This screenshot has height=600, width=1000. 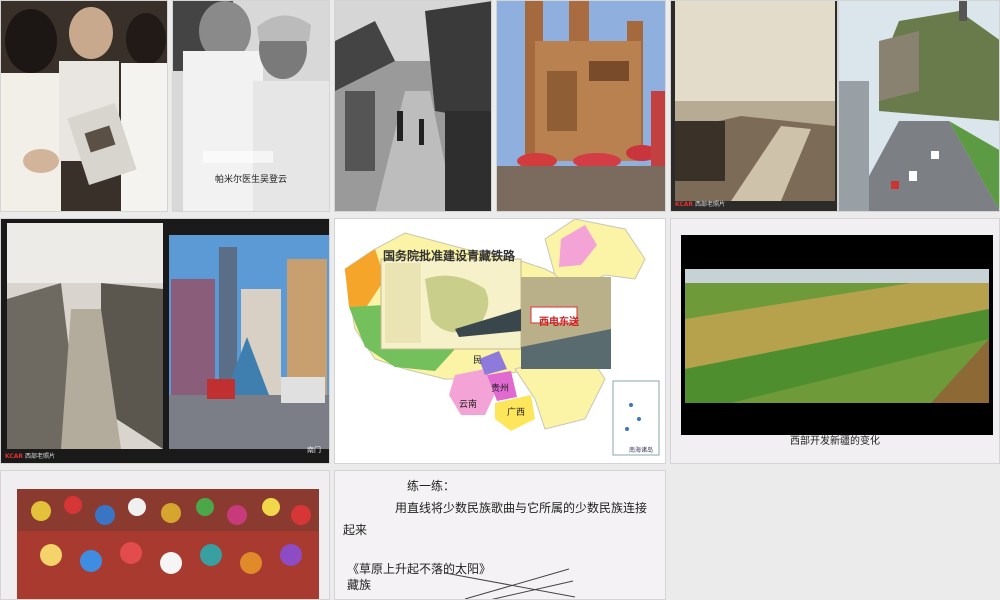 I want to click on map-label-min: 民, so click(x=478, y=361).